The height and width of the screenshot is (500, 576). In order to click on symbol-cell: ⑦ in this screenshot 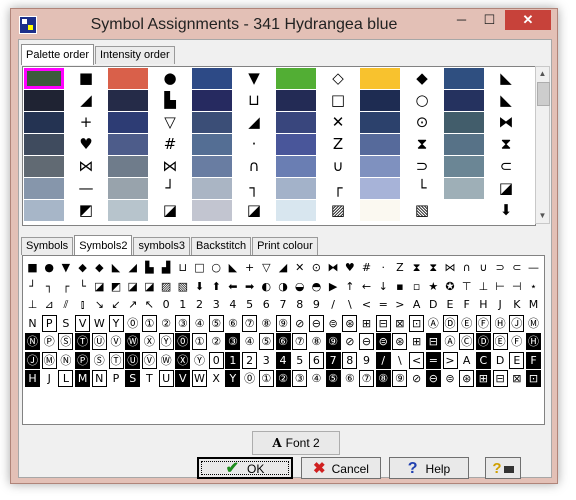, I will do `click(366, 378)`.